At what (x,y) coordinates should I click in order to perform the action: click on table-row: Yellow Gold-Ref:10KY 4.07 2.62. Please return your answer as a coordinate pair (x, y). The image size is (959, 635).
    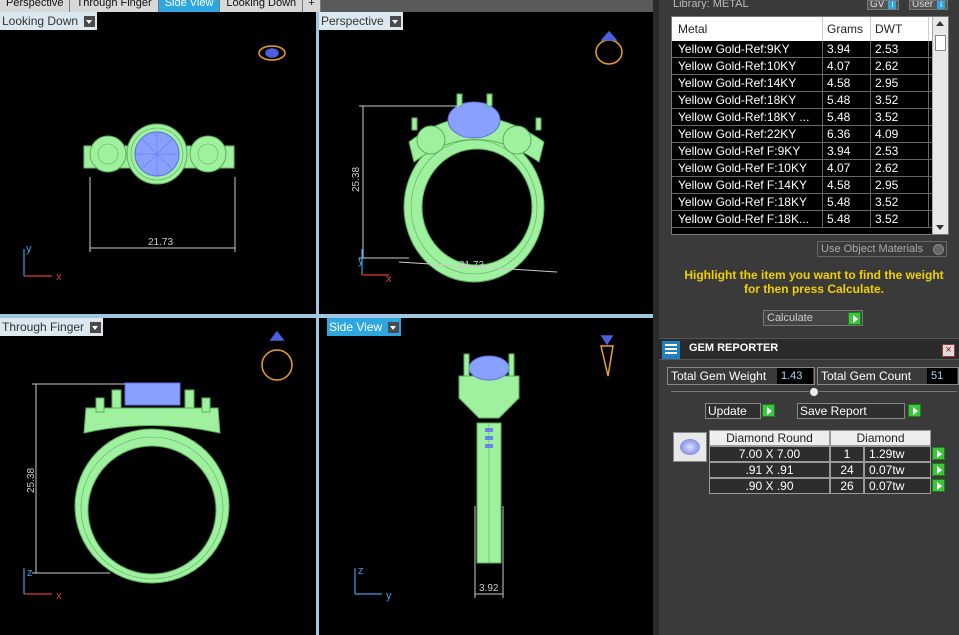
    Looking at the image, I should click on (810, 66).